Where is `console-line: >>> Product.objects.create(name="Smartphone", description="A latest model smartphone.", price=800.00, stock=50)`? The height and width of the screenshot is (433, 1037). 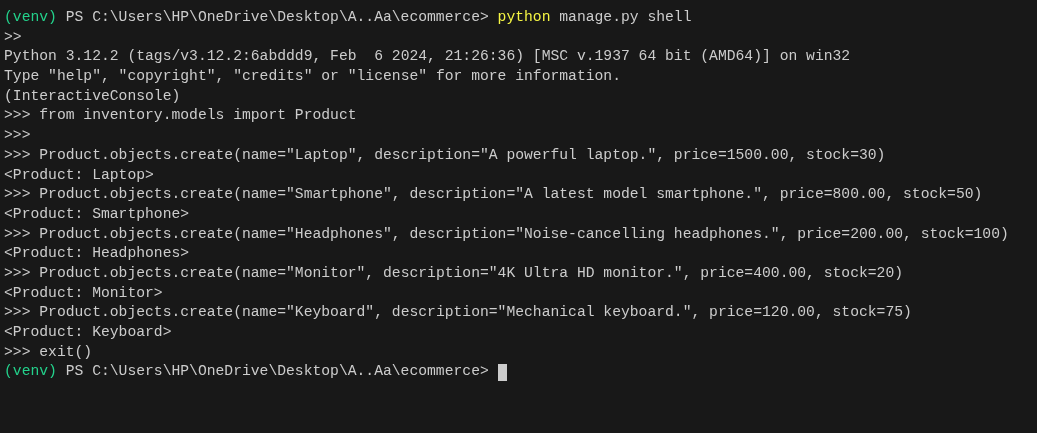
console-line: >>> Product.objects.create(name="Smartphone", description="A latest model smartphone.", price=800.00, stock=50) is located at coordinates (493, 195).